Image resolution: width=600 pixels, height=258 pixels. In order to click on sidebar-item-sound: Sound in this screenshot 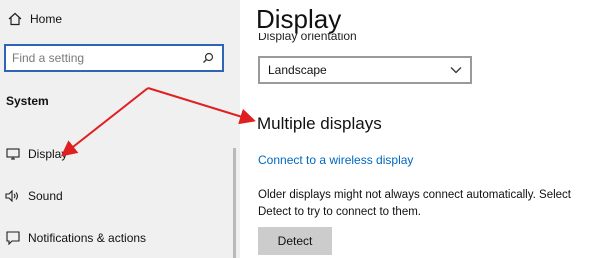, I will do `click(33, 196)`.